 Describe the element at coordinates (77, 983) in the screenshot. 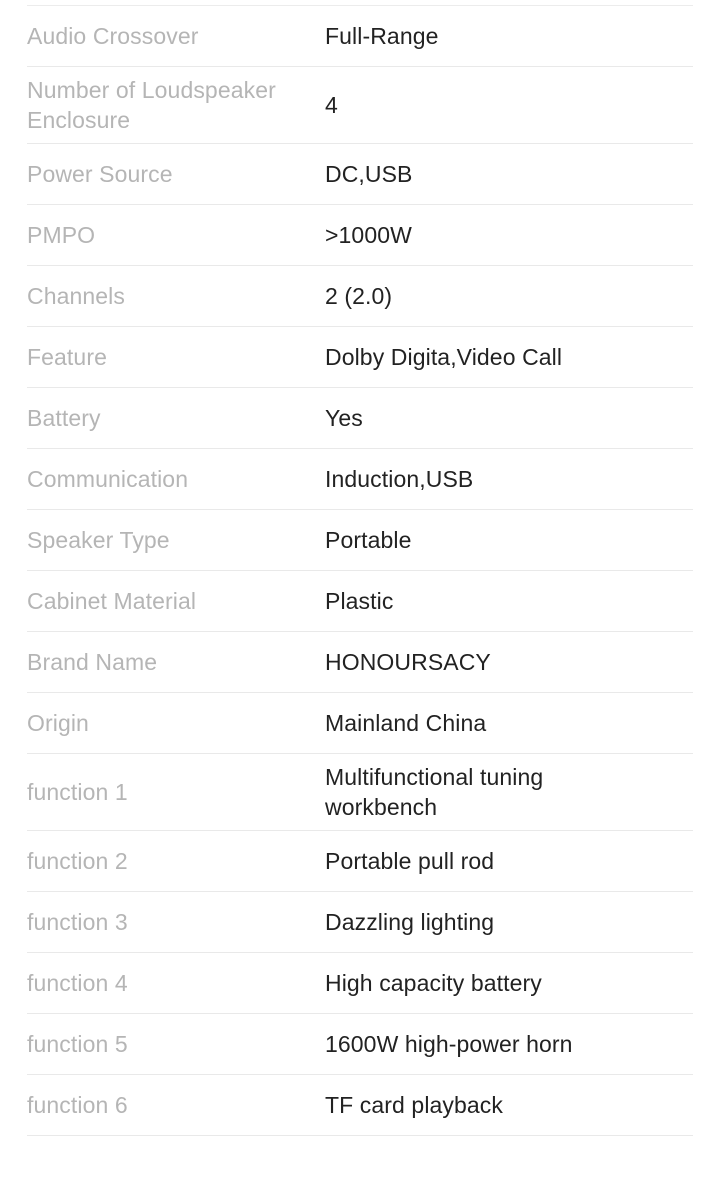

I see `spec-label: function 4` at that location.